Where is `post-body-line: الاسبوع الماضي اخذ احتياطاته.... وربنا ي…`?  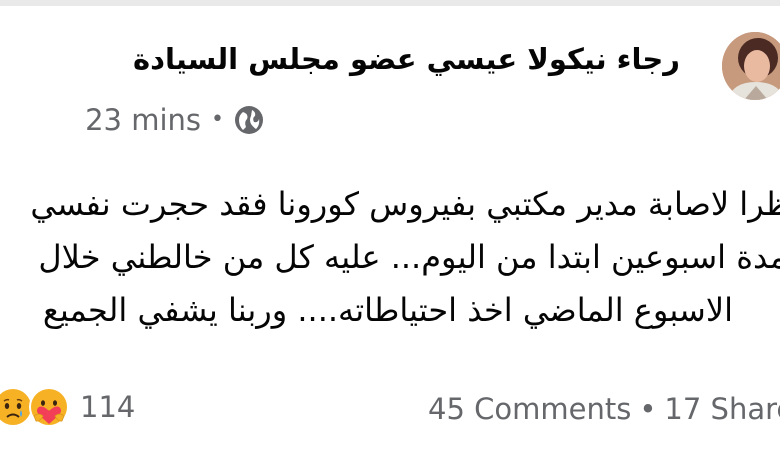
post-body-line: الاسبوع الماضي اخذ احتياطاته.... وربنا ي… is located at coordinates (387, 310).